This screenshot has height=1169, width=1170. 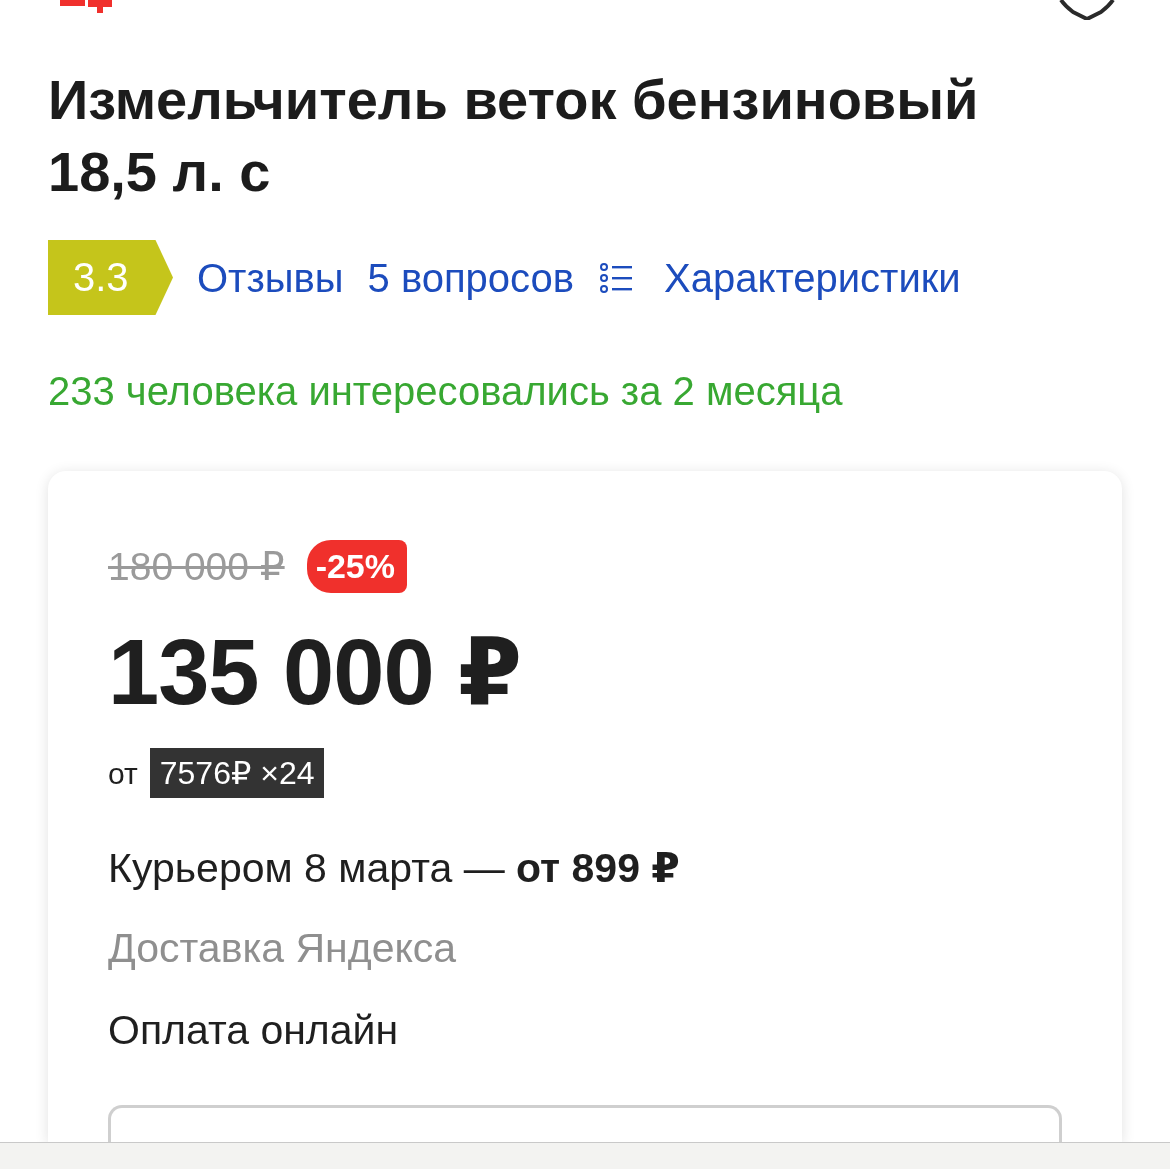 I want to click on delivery-service: Доставка Яндекса, so click(x=283, y=948).